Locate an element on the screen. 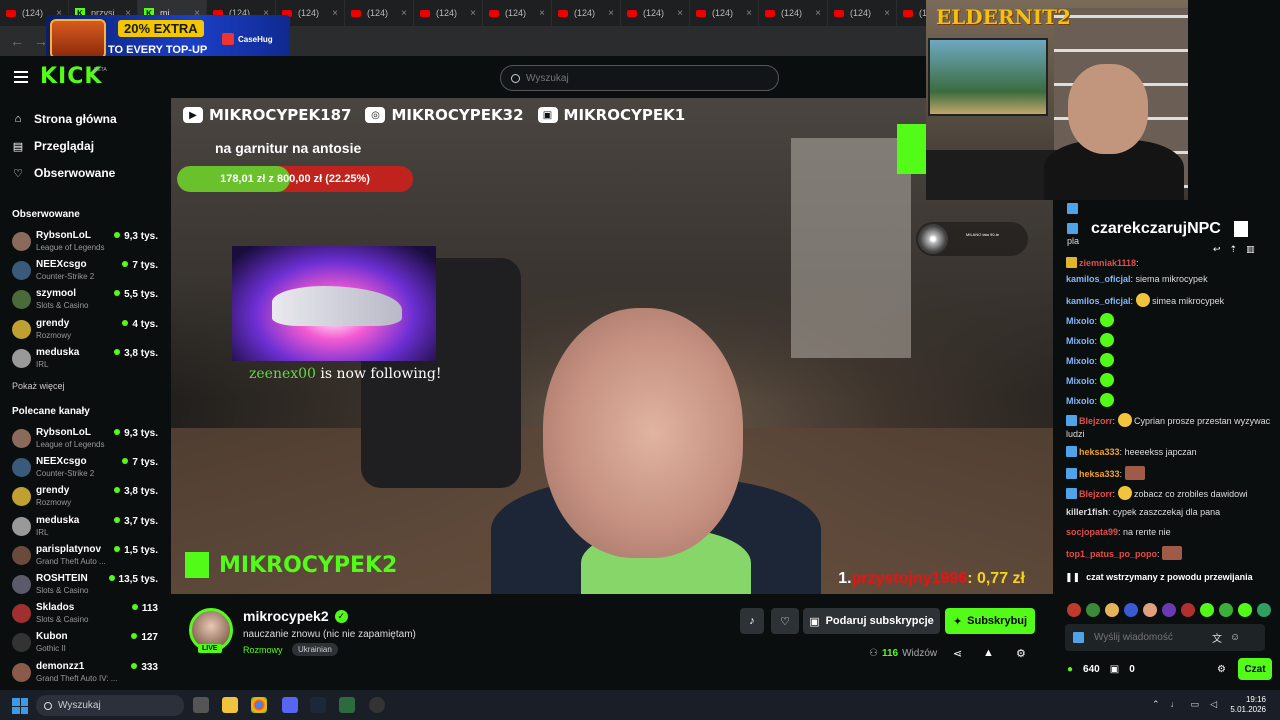  chat-message: Blejzorr: zobacz co zrobiles dawidowi is located at coordinates (1168, 493).